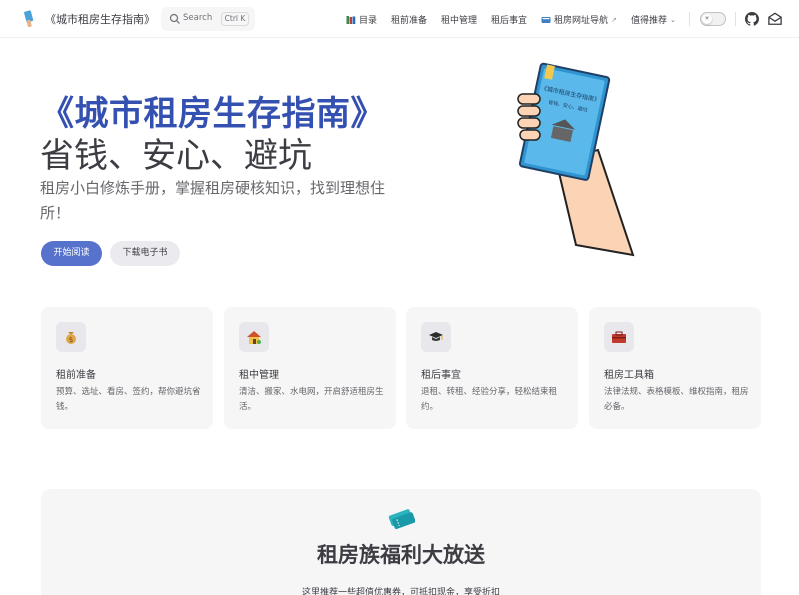 Image resolution: width=799 pixels, height=595 pixels. Describe the element at coordinates (235, 19) in the screenshot. I see `search-shortcut: Ctrl K` at that location.